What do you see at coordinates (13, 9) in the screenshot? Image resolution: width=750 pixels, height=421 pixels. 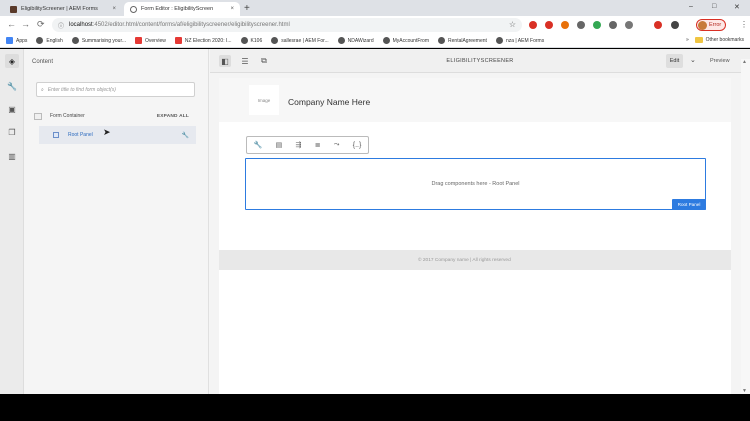 I see `aem-favicon-icon` at bounding box center [13, 9].